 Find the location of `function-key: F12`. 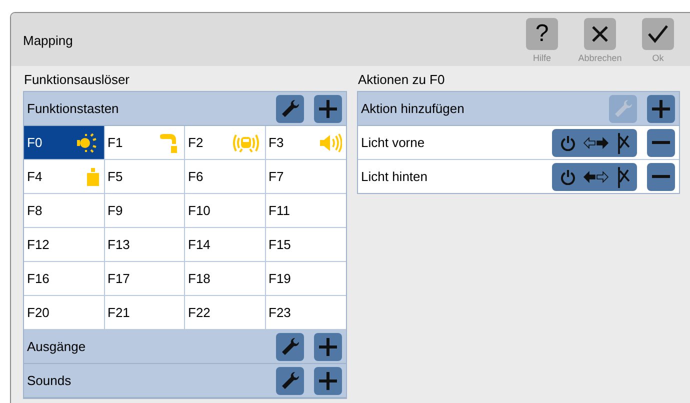

function-key: F12 is located at coordinates (64, 245).